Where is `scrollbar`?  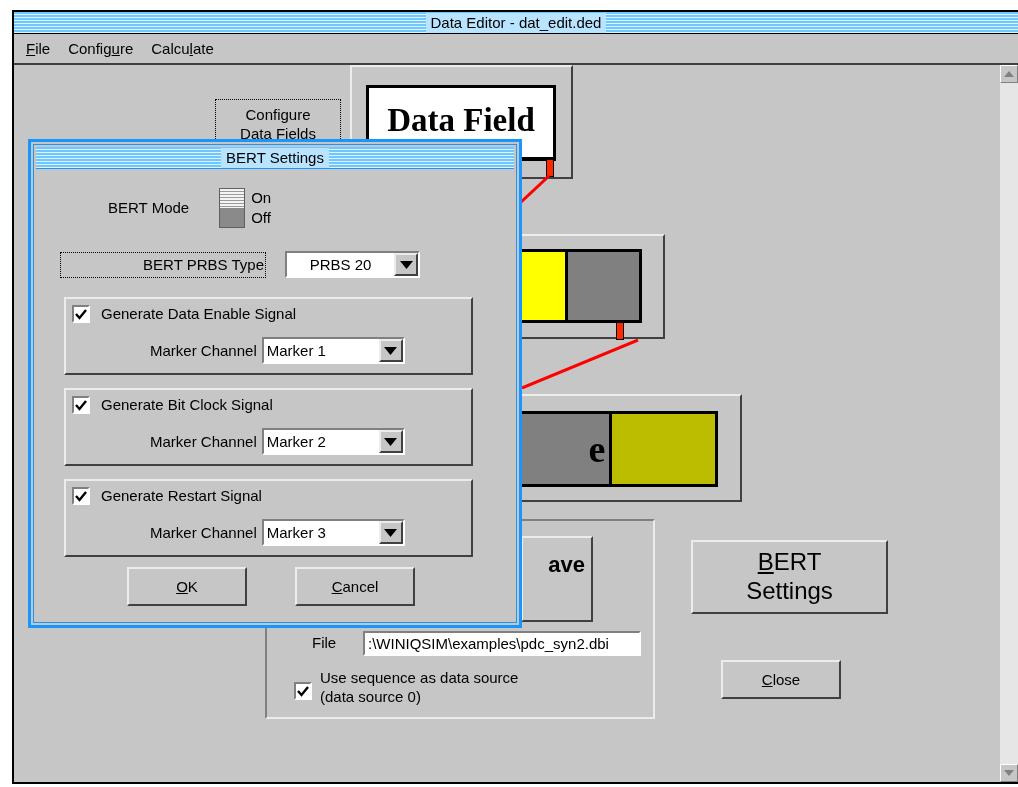 scrollbar is located at coordinates (1009, 423).